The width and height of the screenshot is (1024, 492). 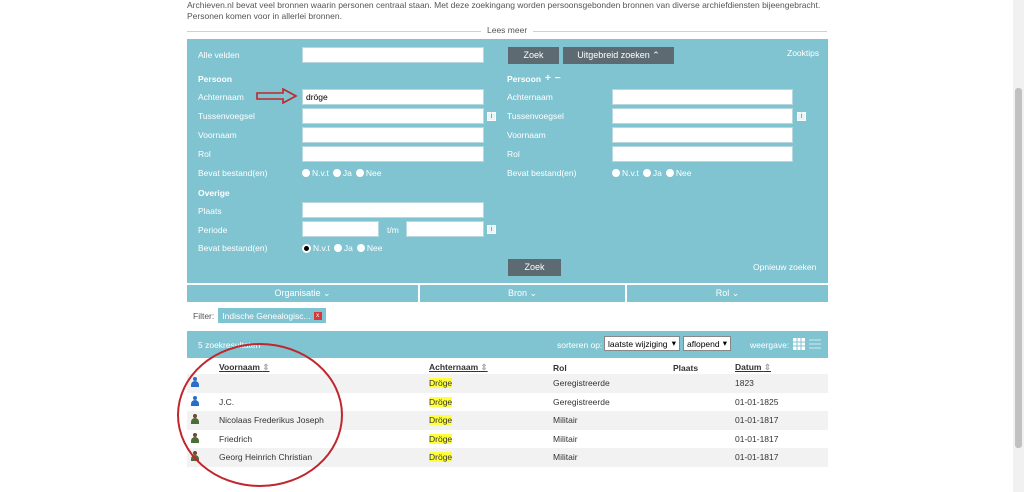 I want to click on achternaam-input: dröge, so click(x=393, y=97).